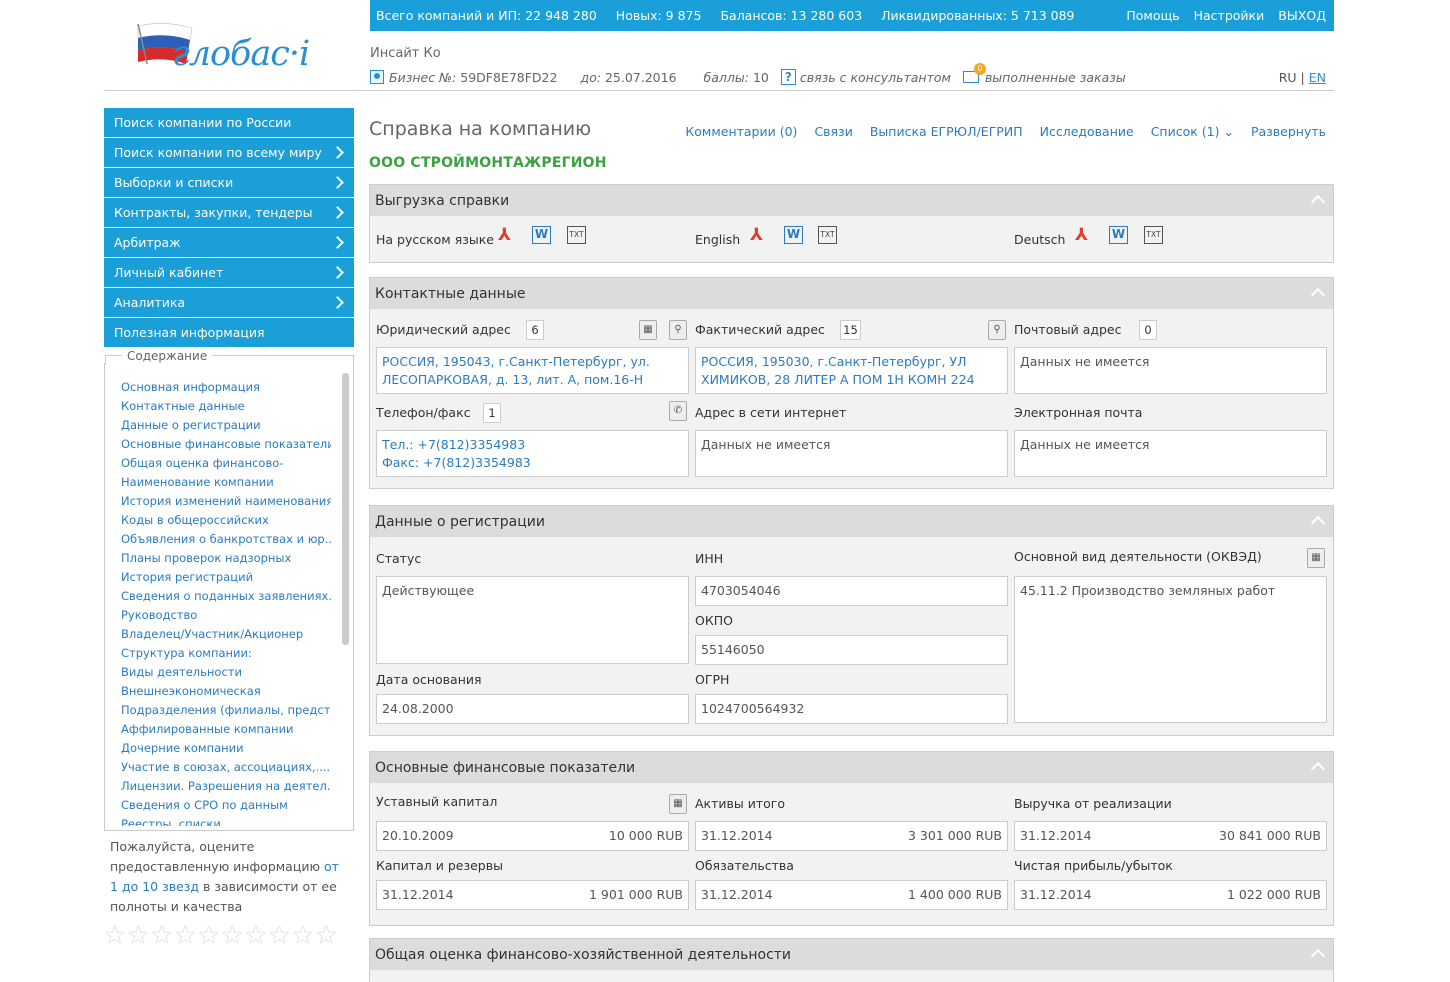  I want to click on logo-text: глобас·i, so click(241, 54).